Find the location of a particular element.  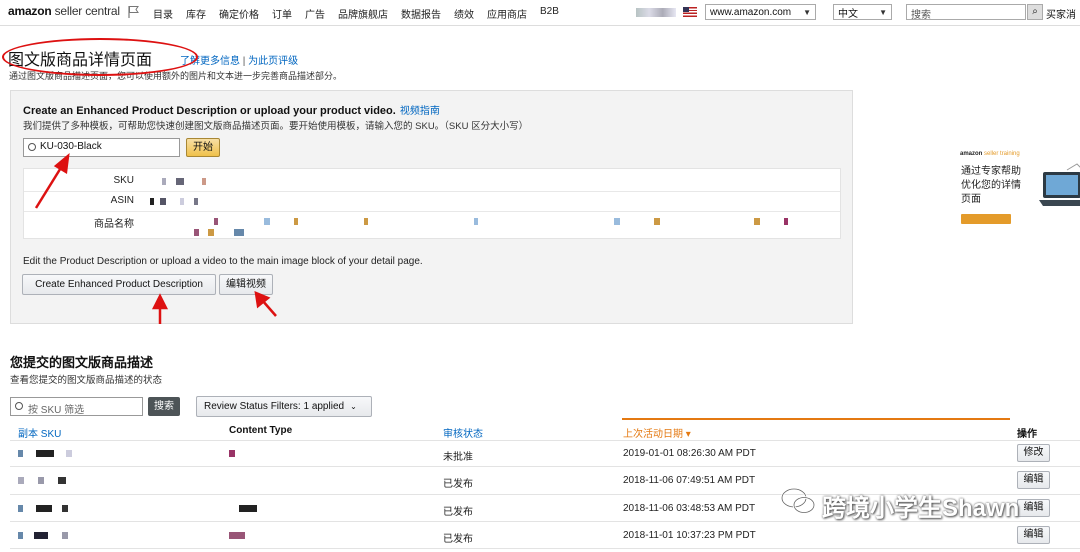

nav-reports: 数据报告 is located at coordinates (421, 13).